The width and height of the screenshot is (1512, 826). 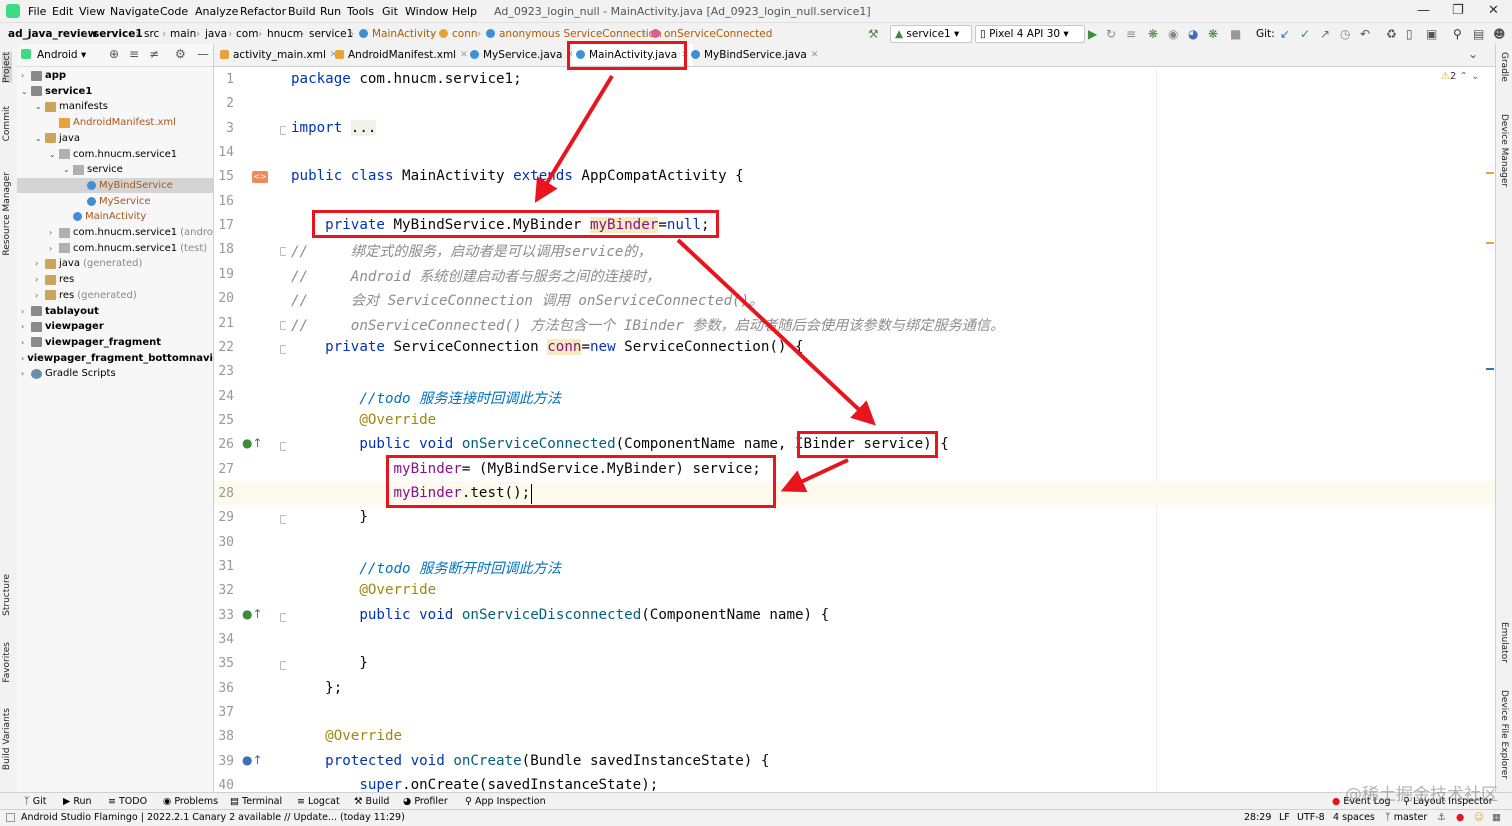 I want to click on arrow-param-to-code, so click(x=814, y=475).